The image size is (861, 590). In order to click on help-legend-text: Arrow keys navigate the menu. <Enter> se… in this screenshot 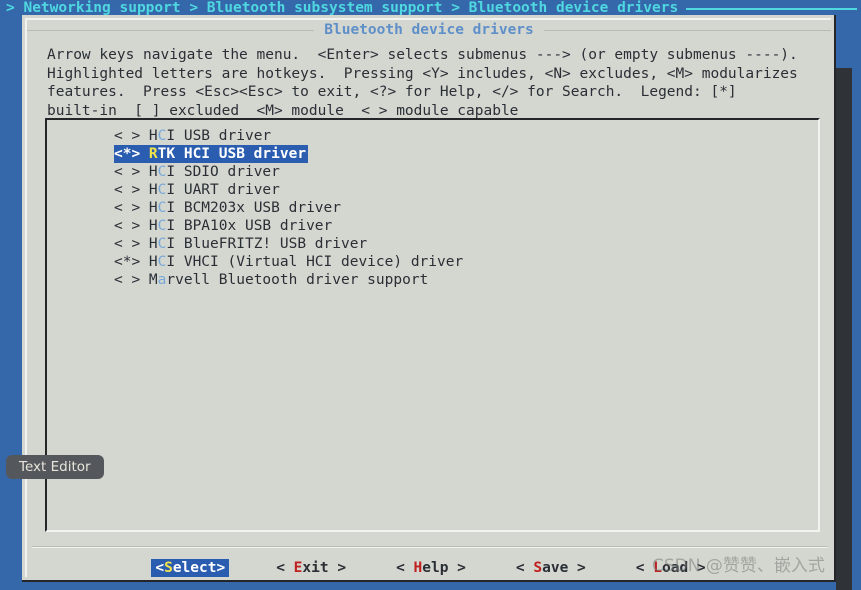, I will do `click(422, 83)`.